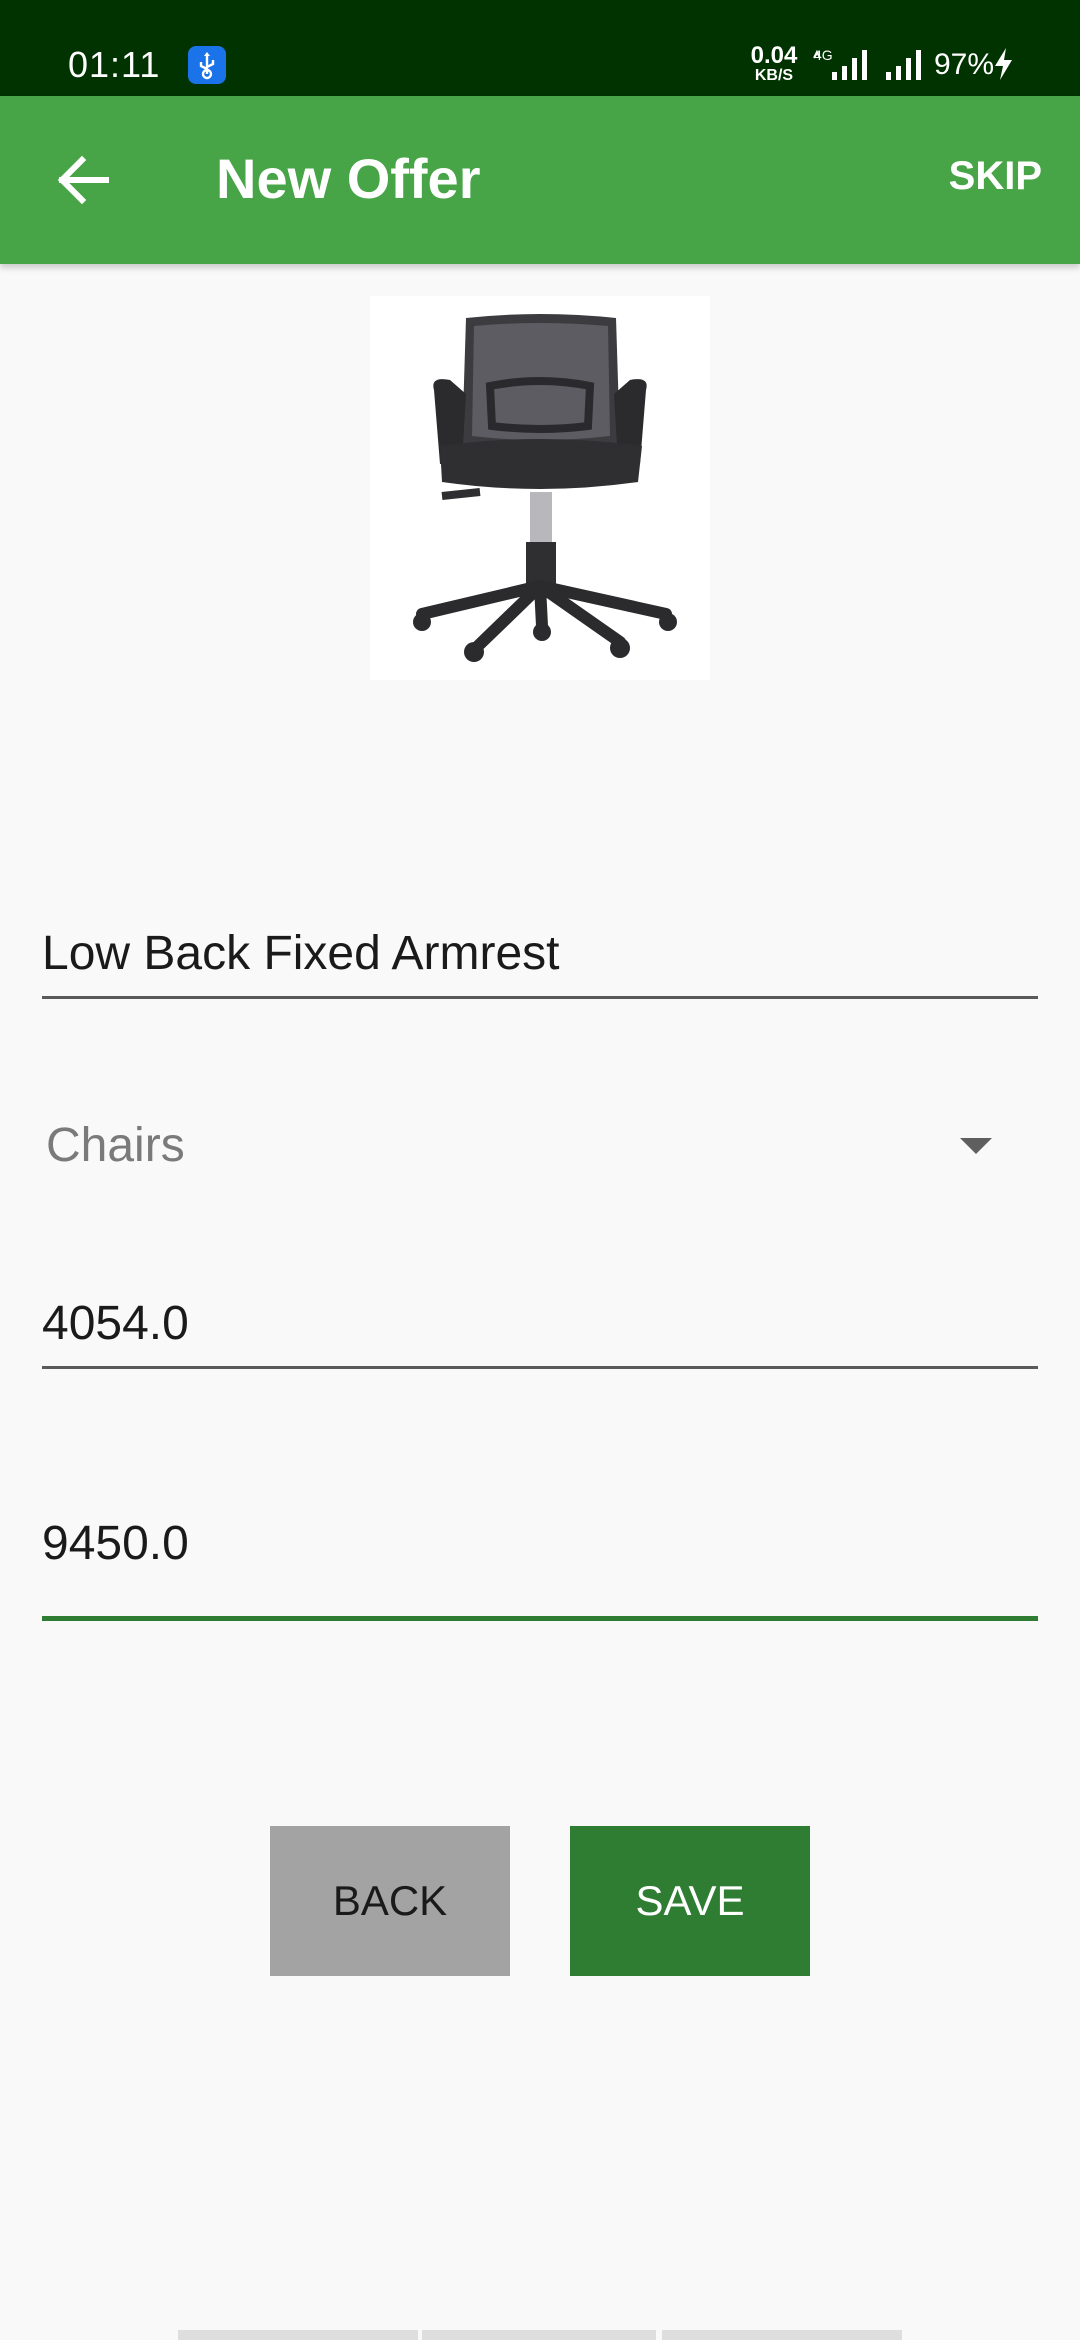  Describe the element at coordinates (115, 1543) in the screenshot. I see `offer-price-value: 9450.0` at that location.